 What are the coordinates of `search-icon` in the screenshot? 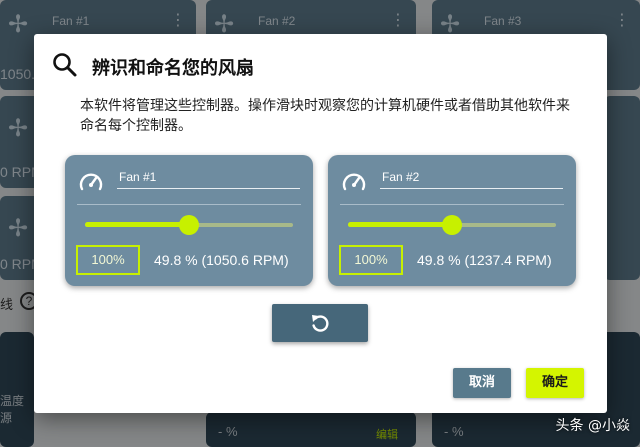 It's located at (65, 65).